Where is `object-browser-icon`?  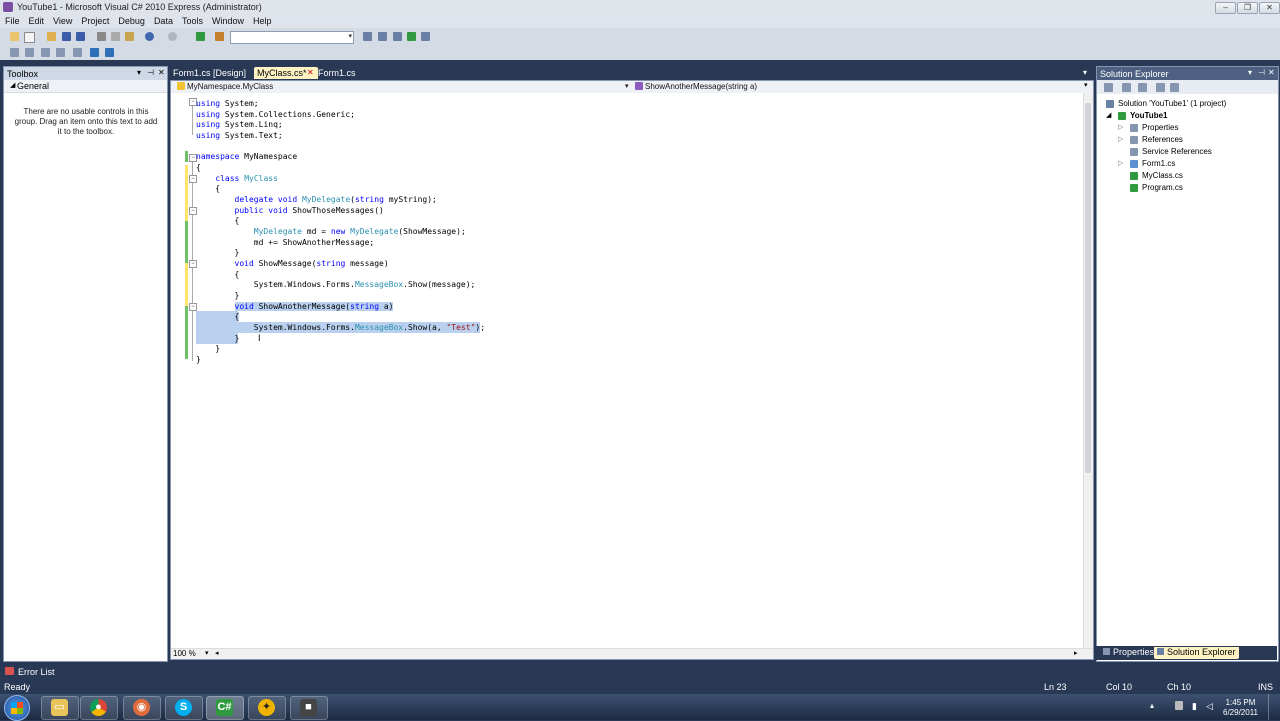 object-browser-icon is located at coordinates (397, 36).